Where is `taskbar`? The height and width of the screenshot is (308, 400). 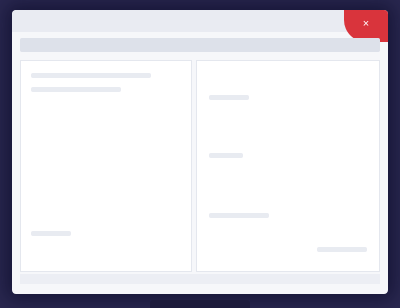
taskbar is located at coordinates (200, 304).